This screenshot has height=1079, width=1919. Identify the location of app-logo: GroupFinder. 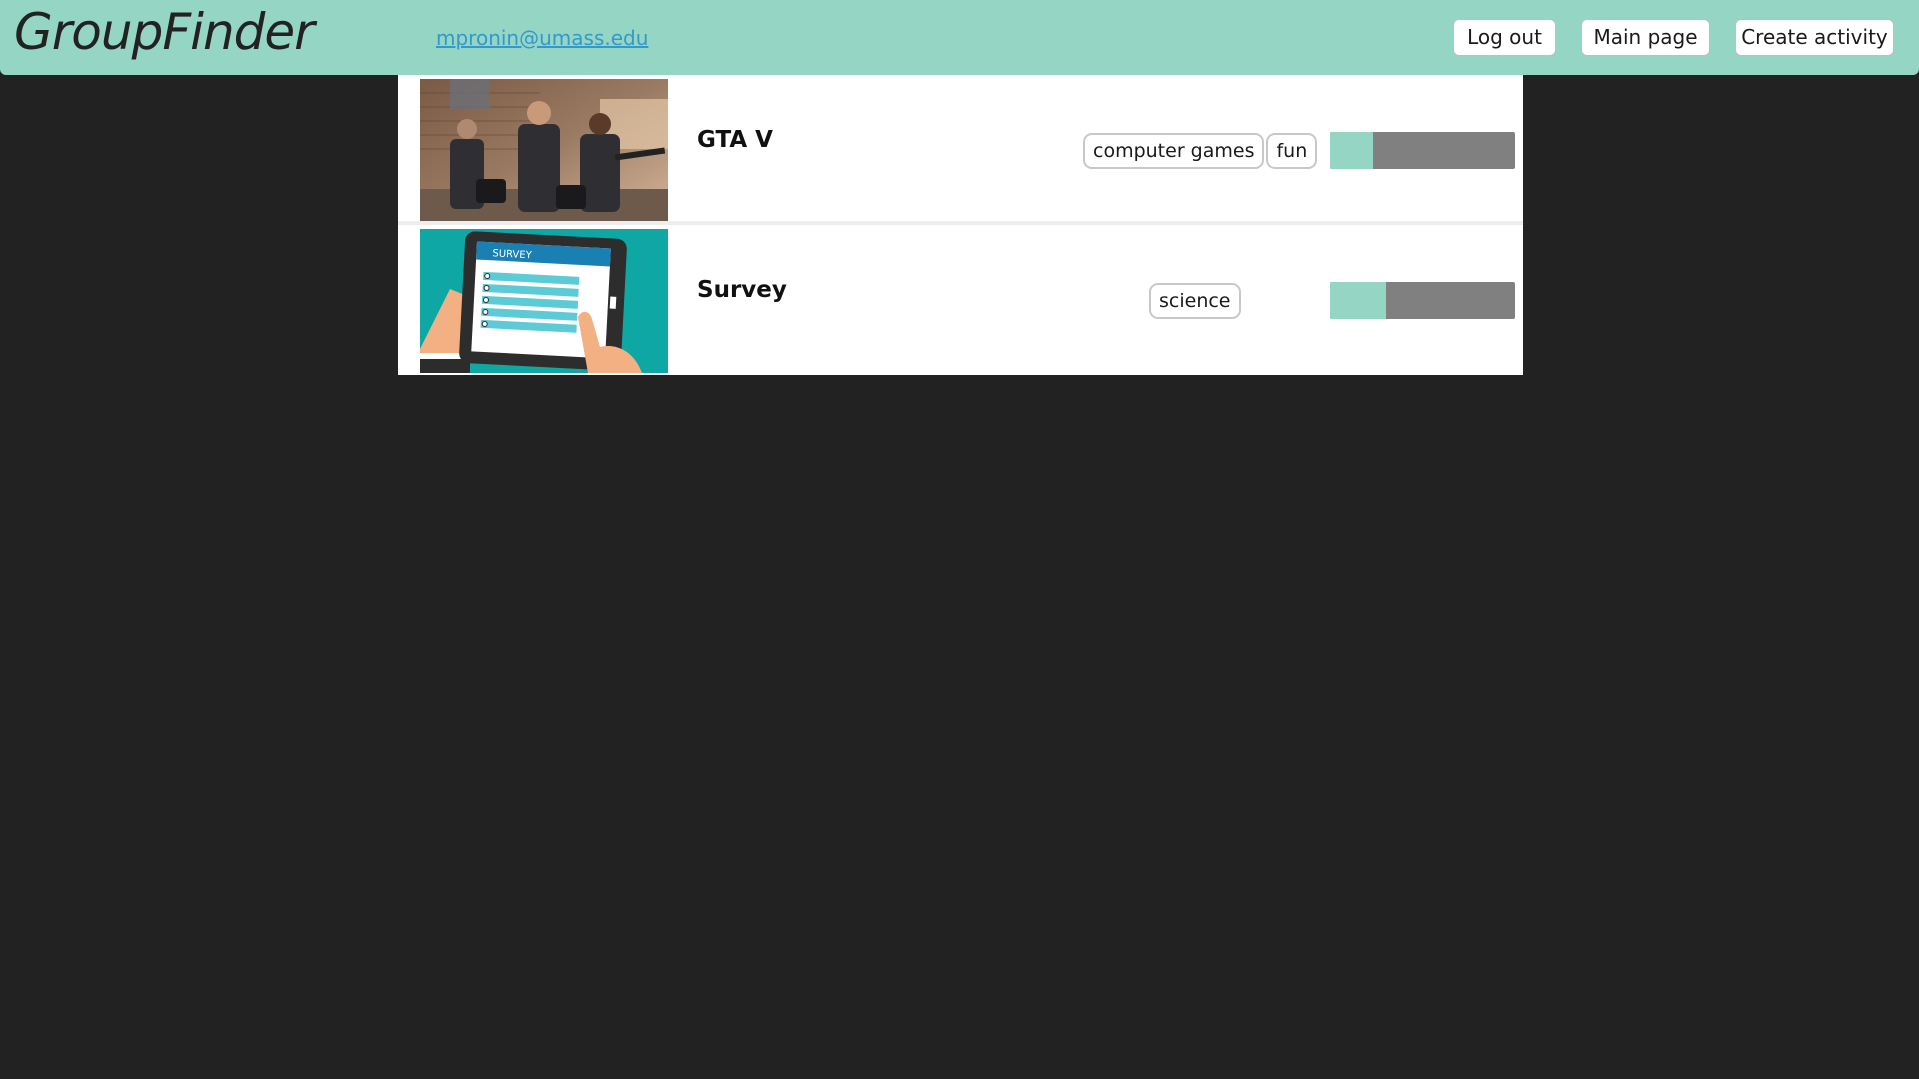
(164, 32).